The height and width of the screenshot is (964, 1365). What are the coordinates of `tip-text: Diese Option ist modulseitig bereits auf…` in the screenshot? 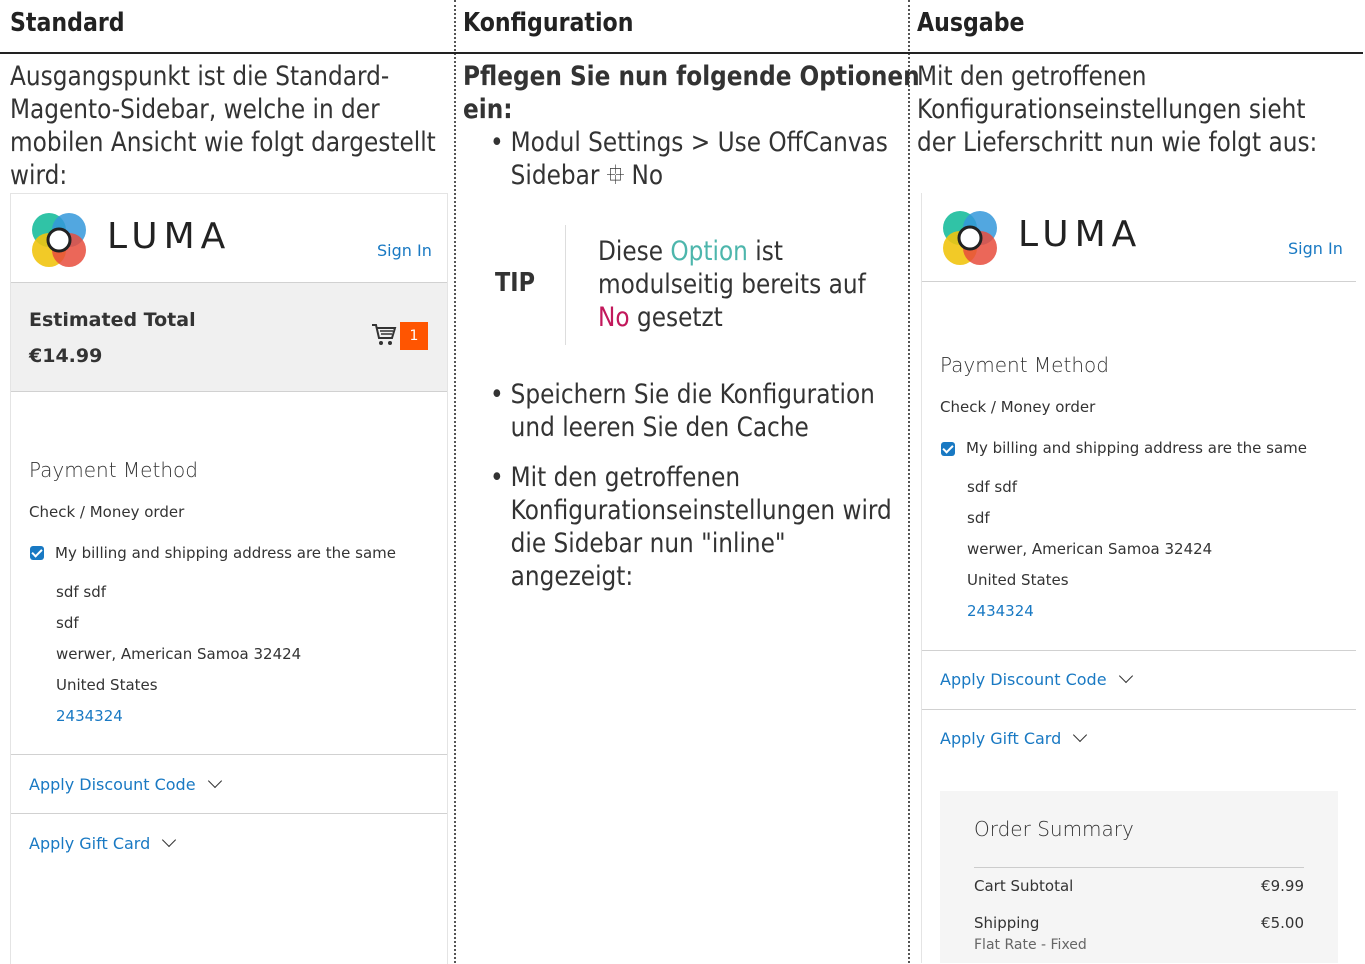 It's located at (744, 284).